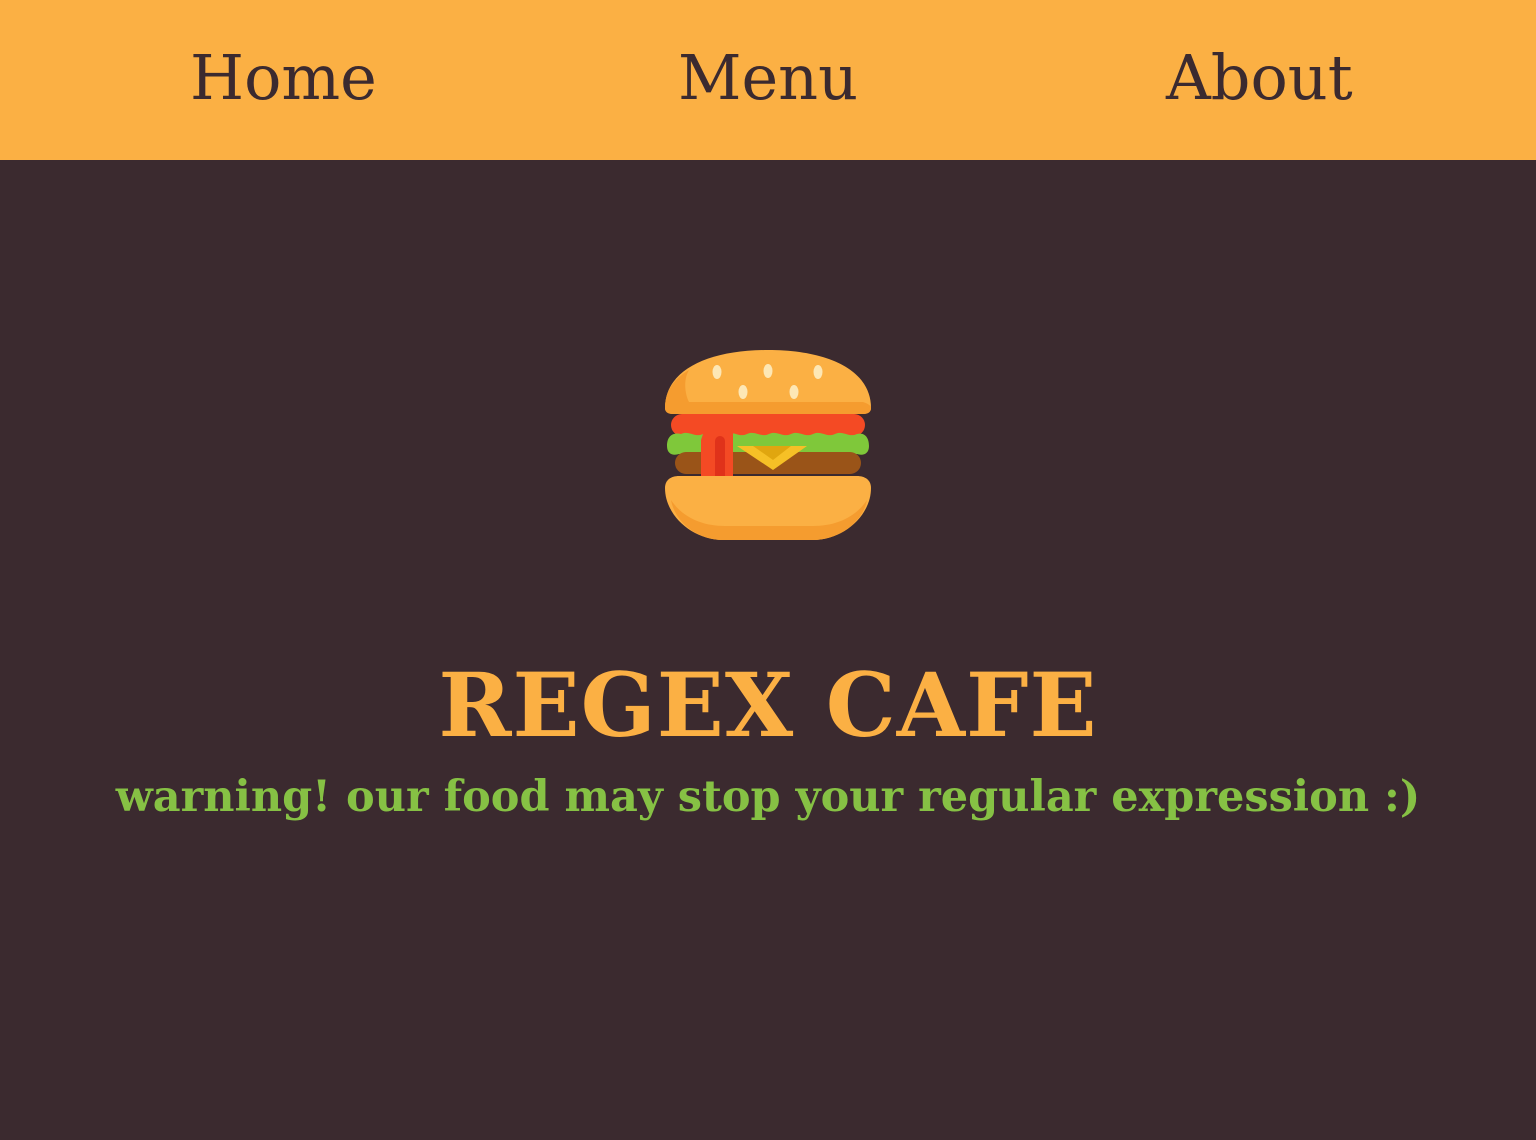 The width and height of the screenshot is (1536, 1140). What do you see at coordinates (283, 78) in the screenshot?
I see `nav-home-link: Home` at bounding box center [283, 78].